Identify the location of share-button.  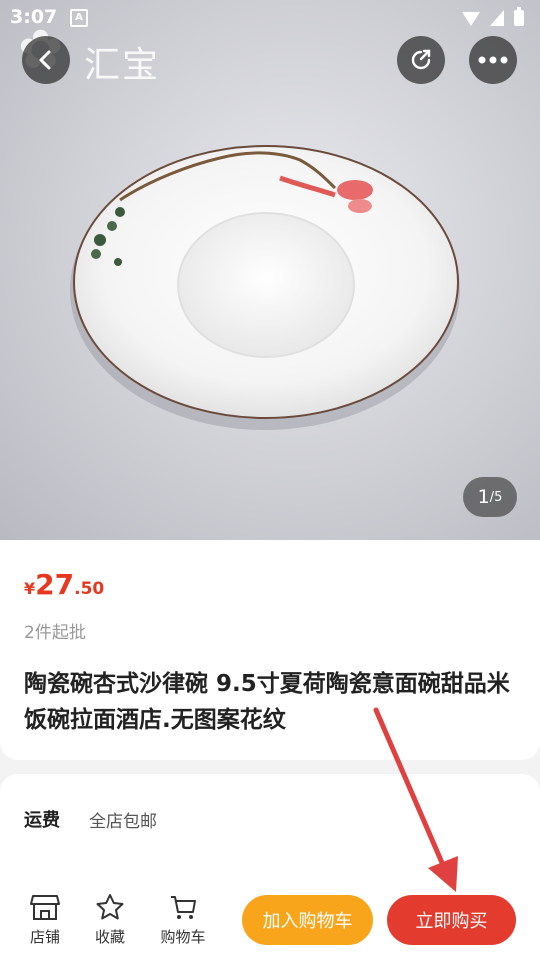
(421, 60).